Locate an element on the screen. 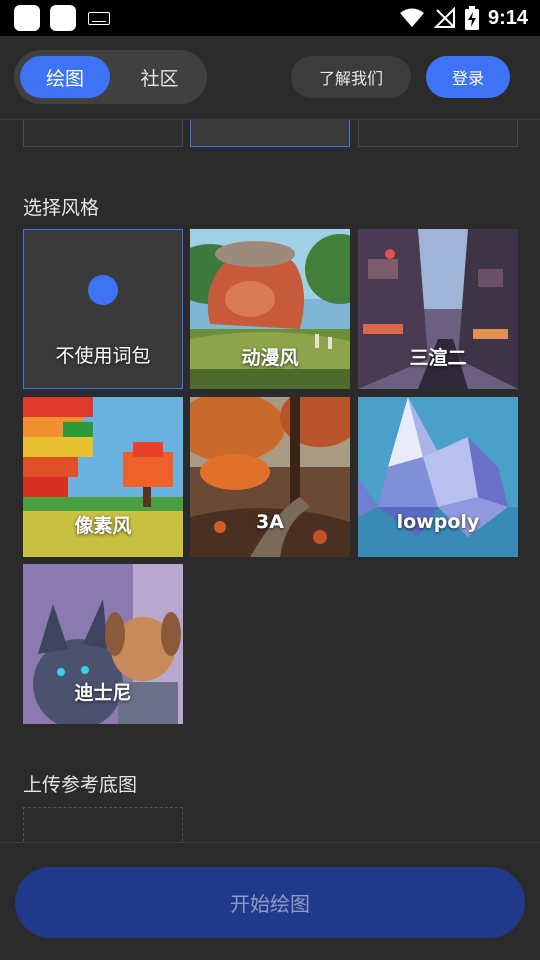  style-card-pixel: 像素风 is located at coordinates (103, 477).